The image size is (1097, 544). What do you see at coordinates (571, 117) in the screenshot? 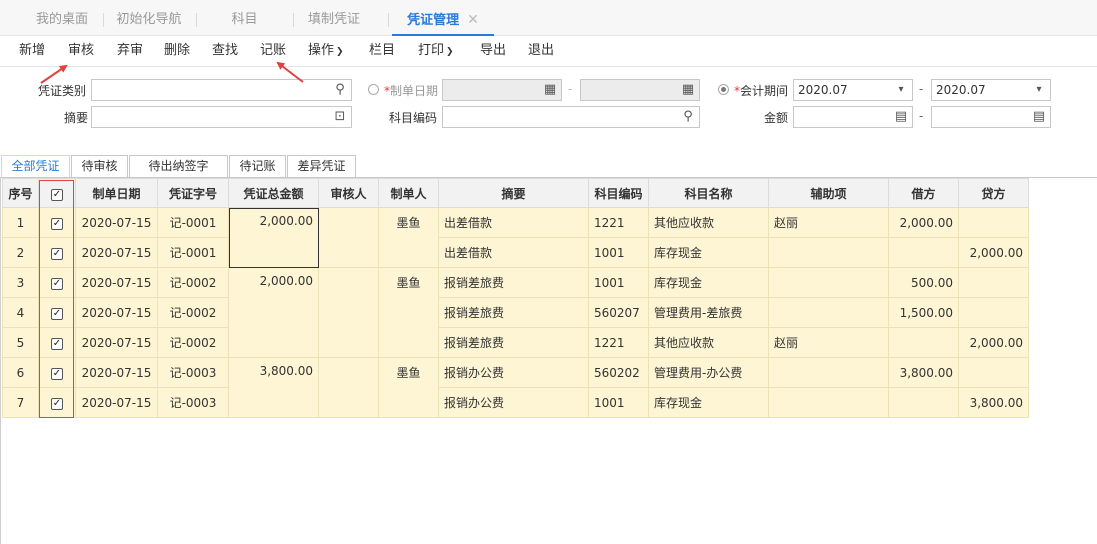
I see `account-code-input: ⚲` at bounding box center [571, 117].